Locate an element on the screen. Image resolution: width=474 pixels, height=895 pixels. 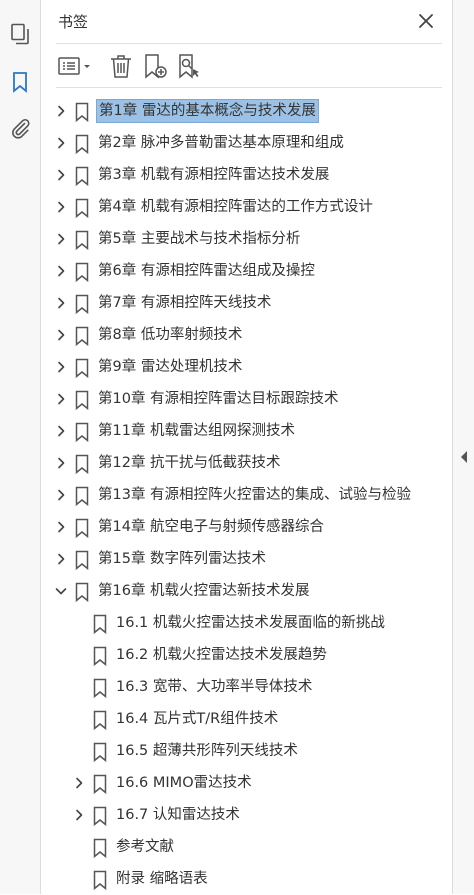
new-bookmark-icon is located at coordinates (156, 66).